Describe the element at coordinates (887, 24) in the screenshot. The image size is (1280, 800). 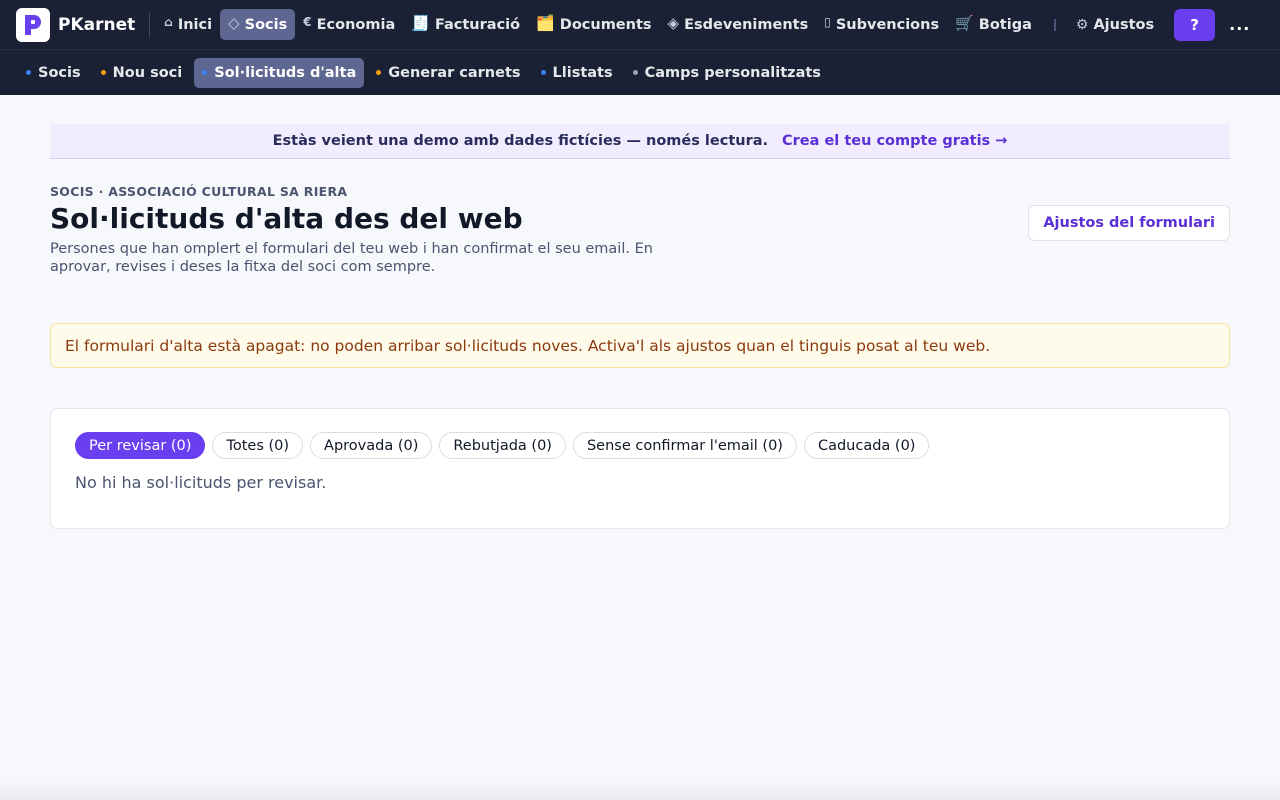
I see `nav-item-label: Subvencions` at that location.